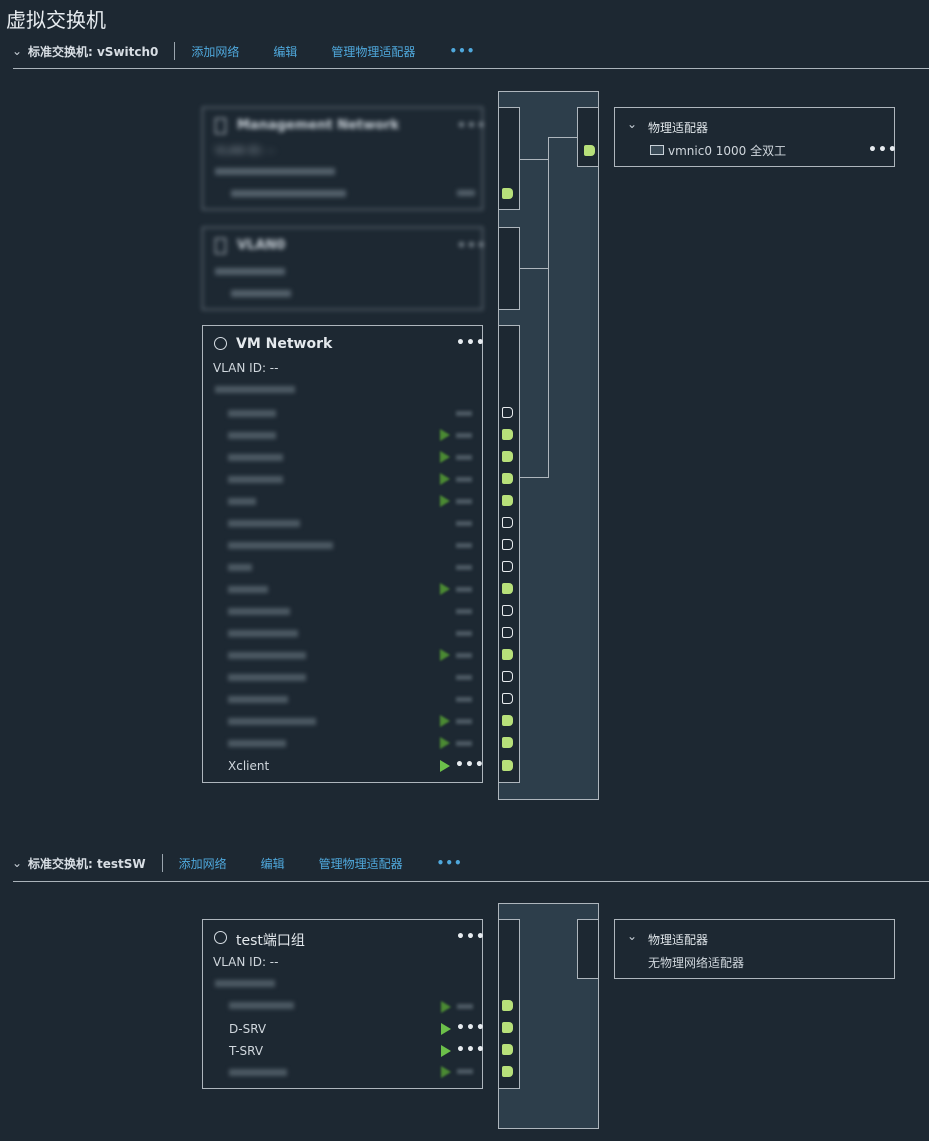 Image resolution: width=929 pixels, height=1141 pixels. What do you see at coordinates (754, 949) in the screenshot?
I see `physical-adapters-panel: ⌄ 物理适配器 无物理网络适配器` at bounding box center [754, 949].